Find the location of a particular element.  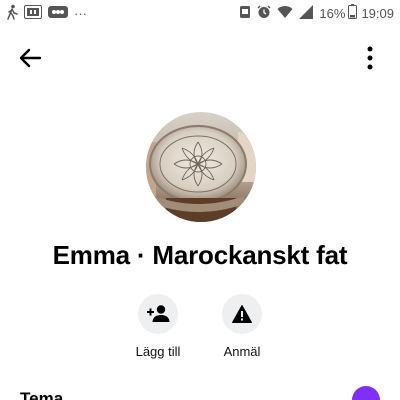

battery-percent: 16% is located at coordinates (332, 13).